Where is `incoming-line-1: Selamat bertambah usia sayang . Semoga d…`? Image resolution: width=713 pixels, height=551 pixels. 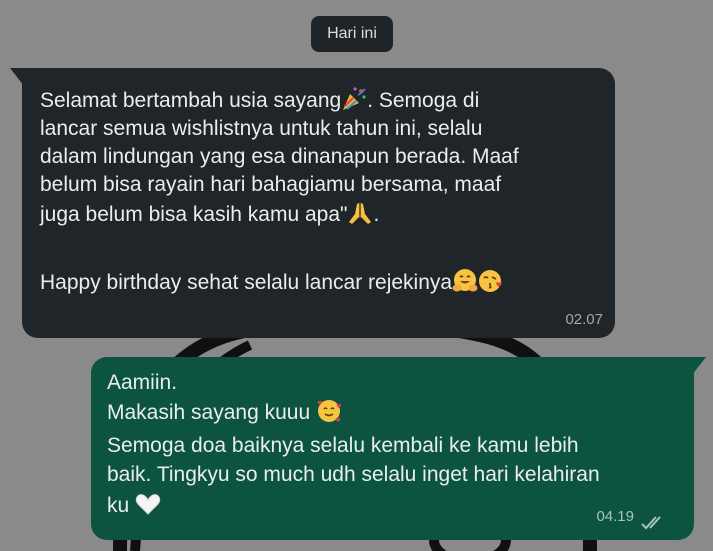 incoming-line-1: Selamat bertambah usia sayang . Semoga d… is located at coordinates (259, 100).